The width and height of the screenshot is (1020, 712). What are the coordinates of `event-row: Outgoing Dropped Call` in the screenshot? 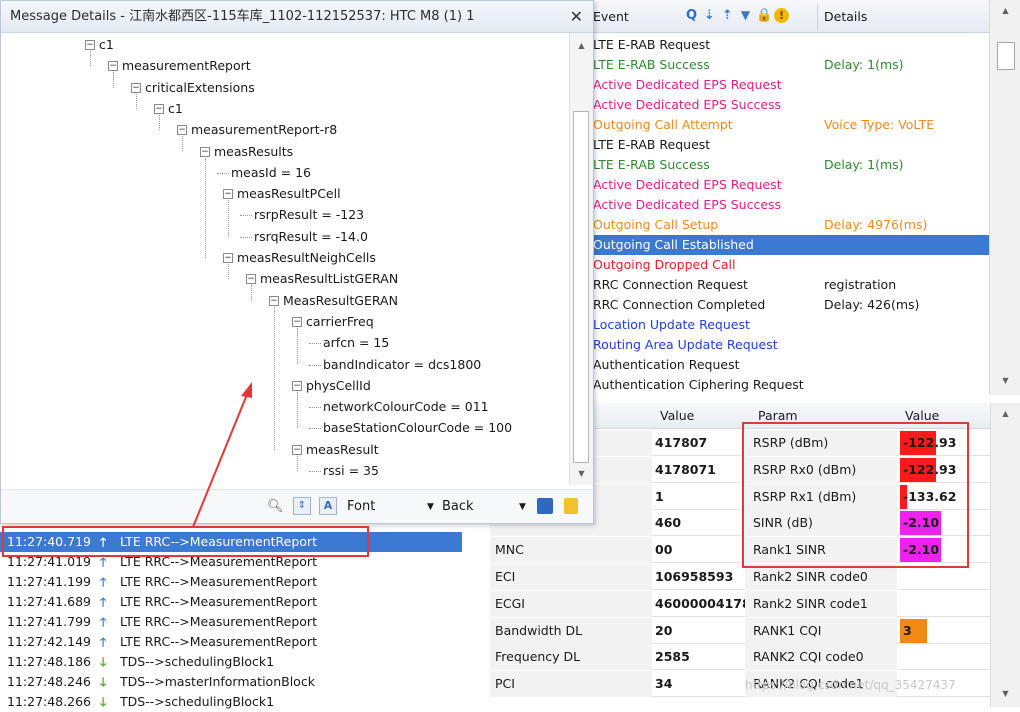 It's located at (785, 265).